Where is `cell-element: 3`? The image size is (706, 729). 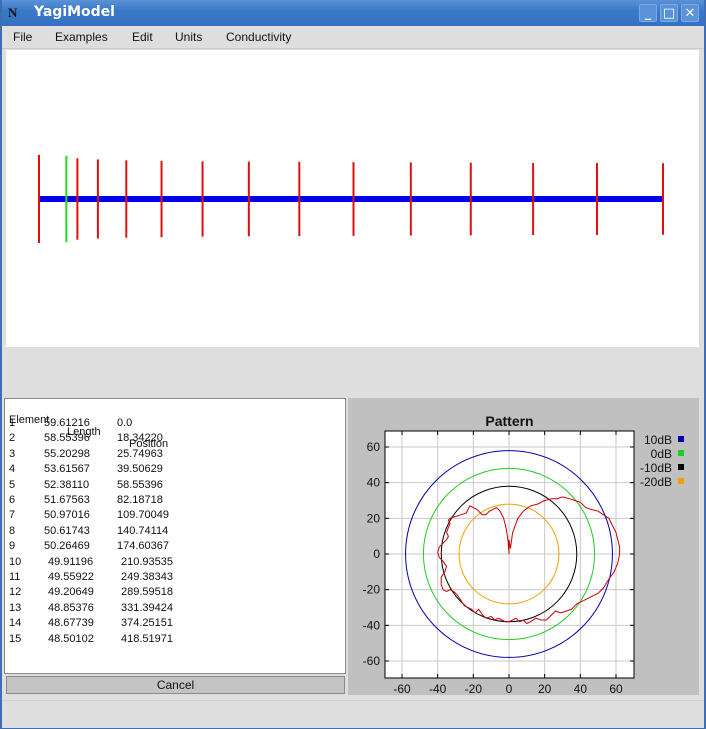
cell-element: 3 is located at coordinates (12, 453).